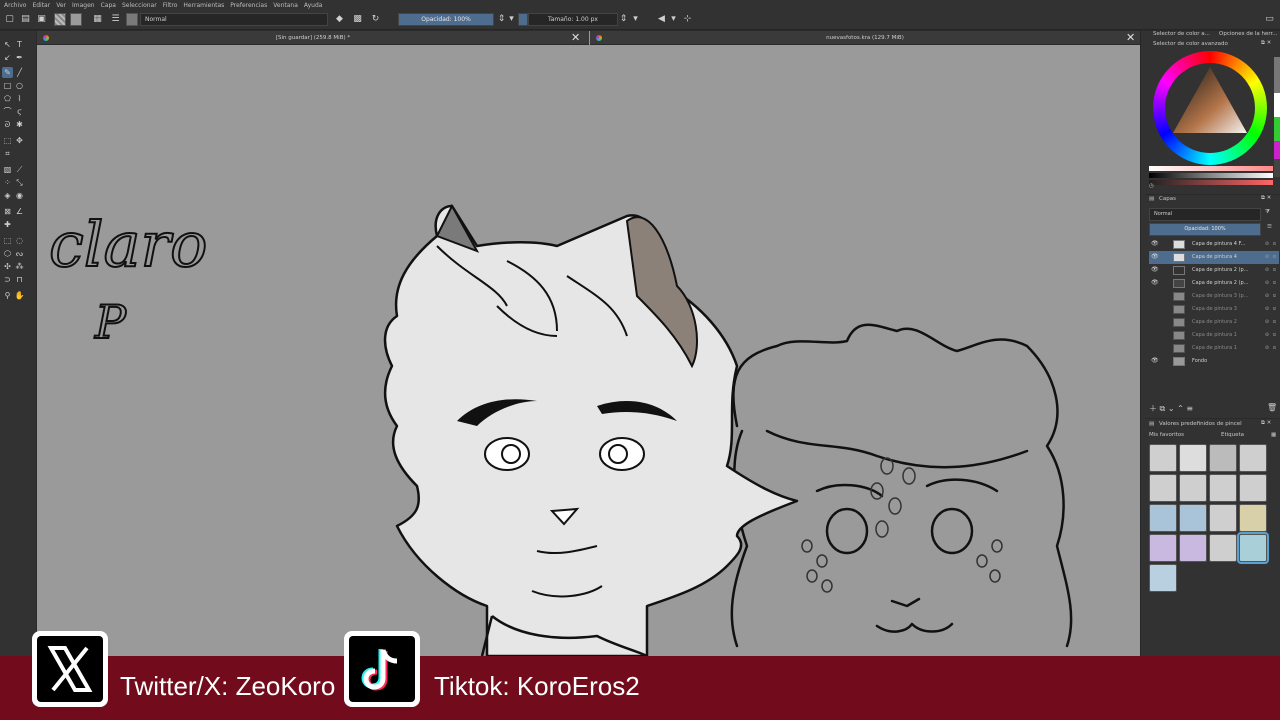 The height and width of the screenshot is (720, 1280). What do you see at coordinates (19, 124) in the screenshot?
I see `multibrush-icon: ✱` at bounding box center [19, 124].